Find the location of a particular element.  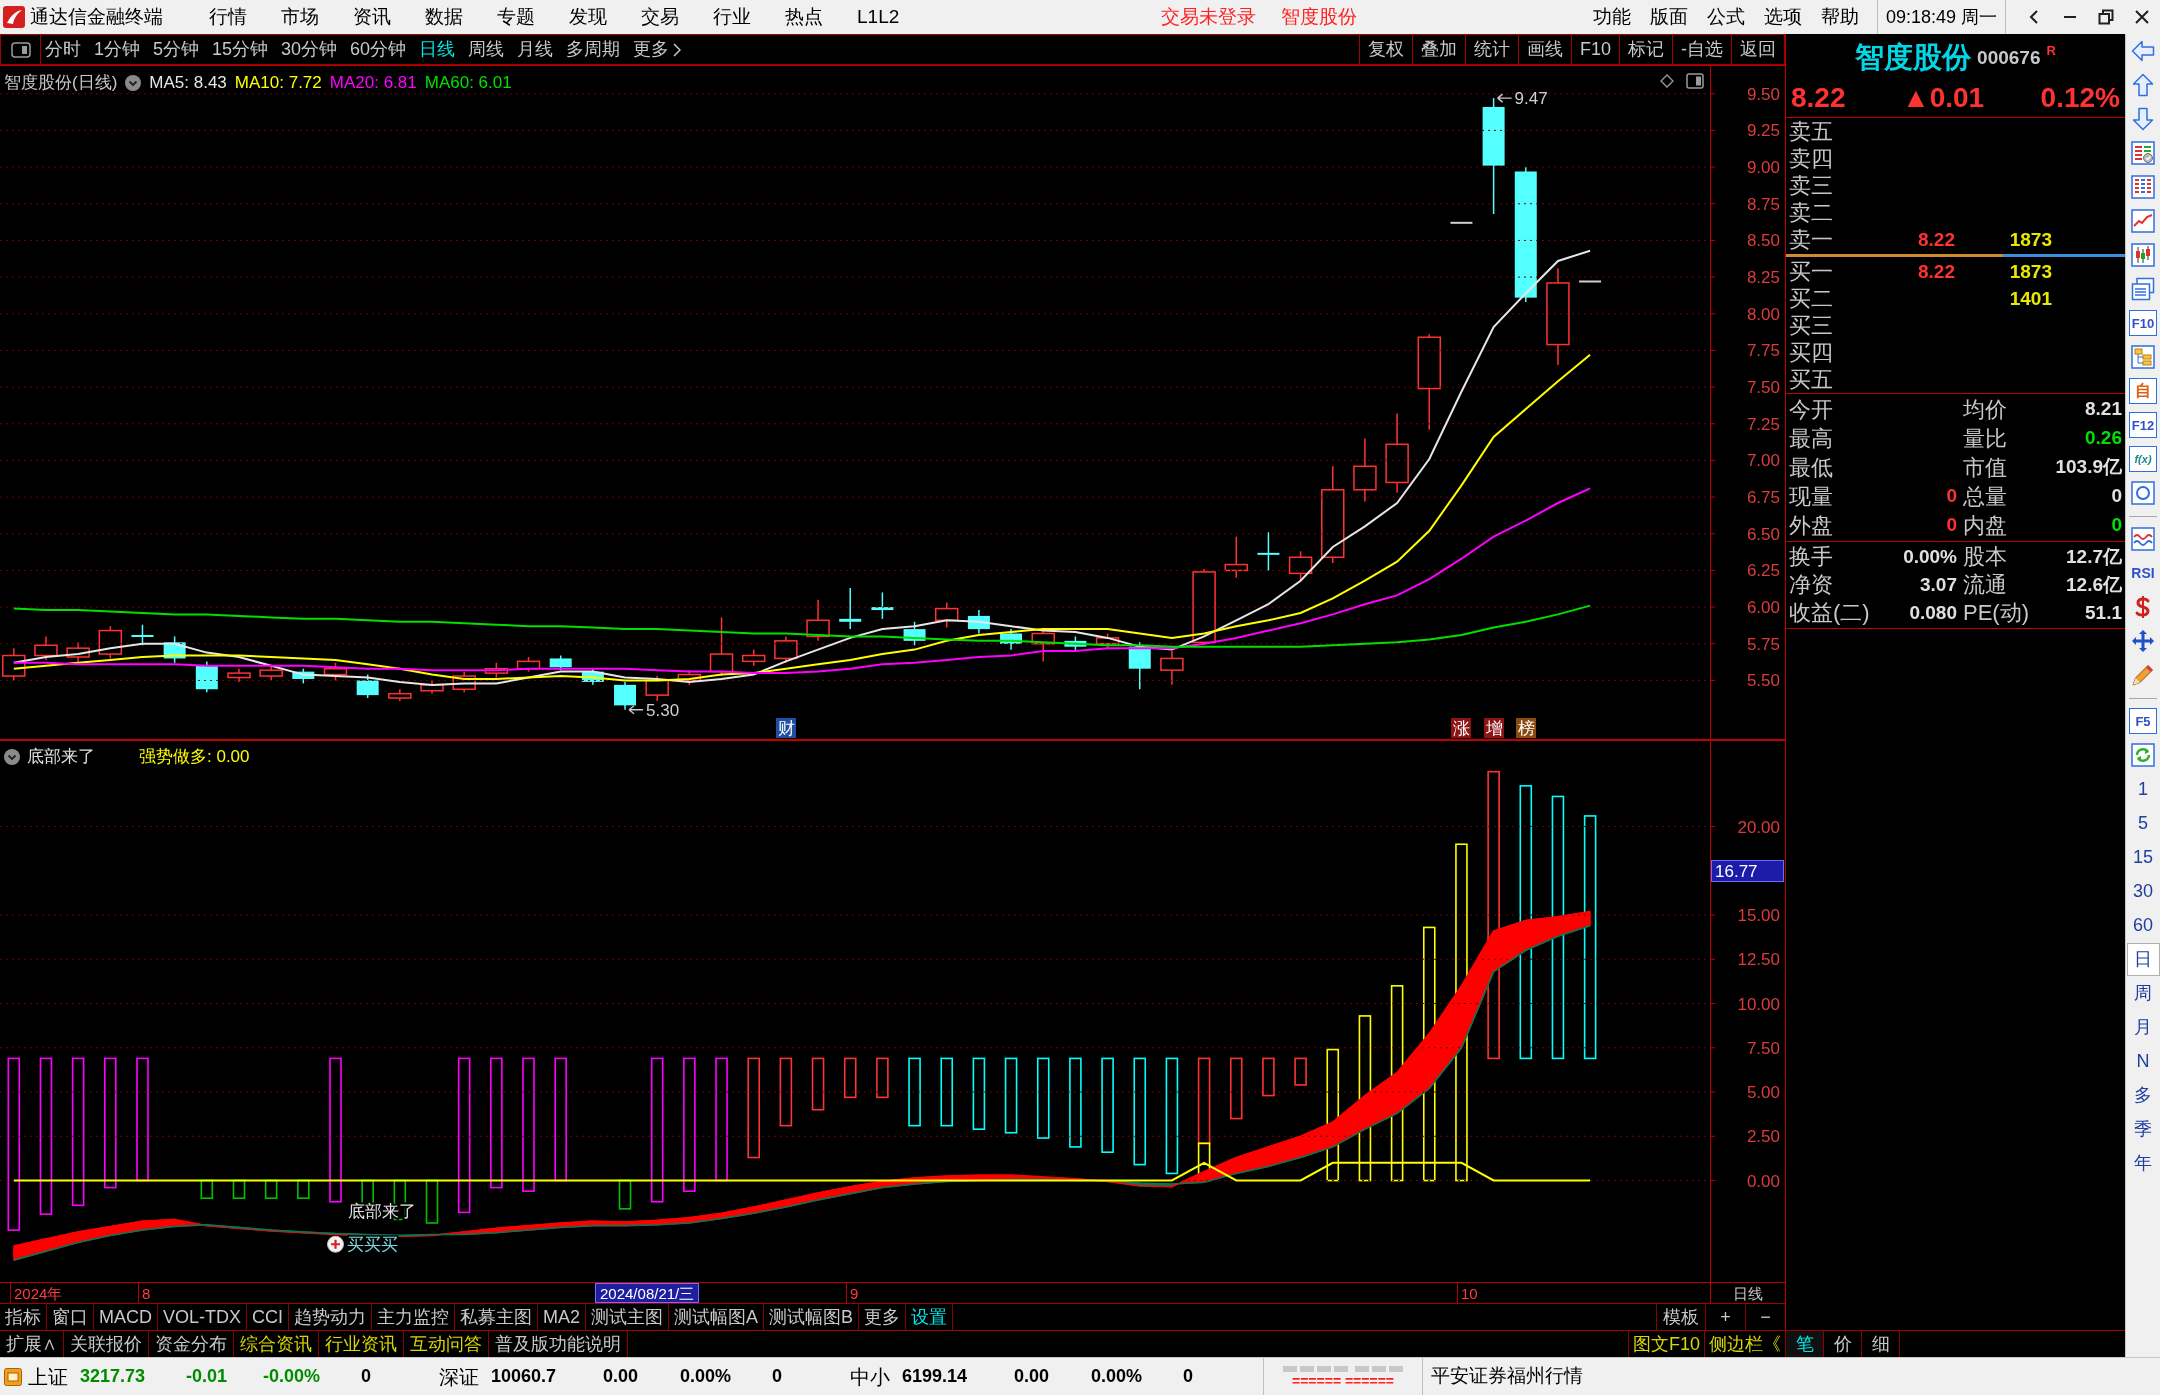

index-value: 10060.7 is located at coordinates (524, 1376).